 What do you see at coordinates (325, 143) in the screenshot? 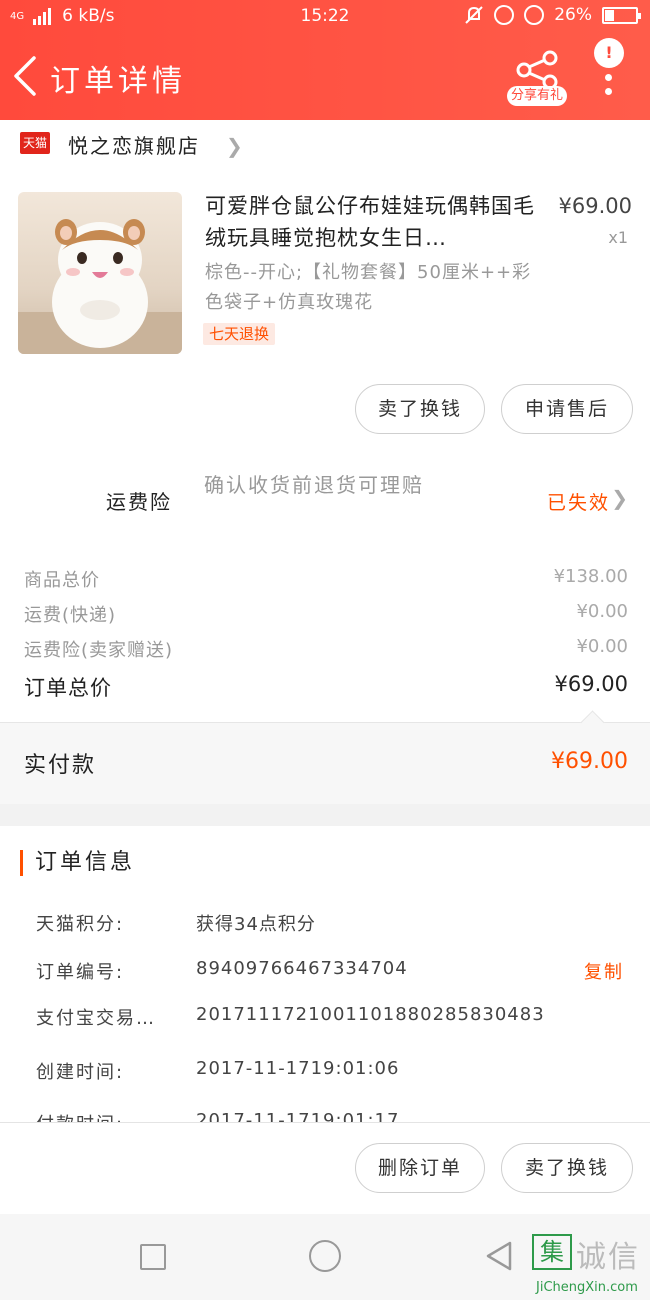
I see `store-row: 天猫 悦之恋旗舰店 ❯` at bounding box center [325, 143].